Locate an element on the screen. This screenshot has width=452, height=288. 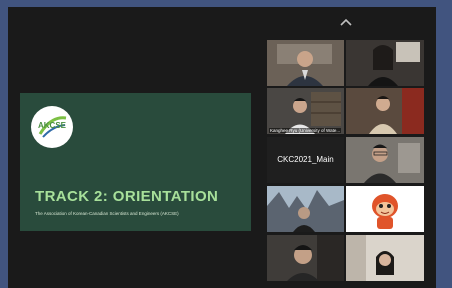
akcse-logo: AKCSE is located at coordinates (52, 127).